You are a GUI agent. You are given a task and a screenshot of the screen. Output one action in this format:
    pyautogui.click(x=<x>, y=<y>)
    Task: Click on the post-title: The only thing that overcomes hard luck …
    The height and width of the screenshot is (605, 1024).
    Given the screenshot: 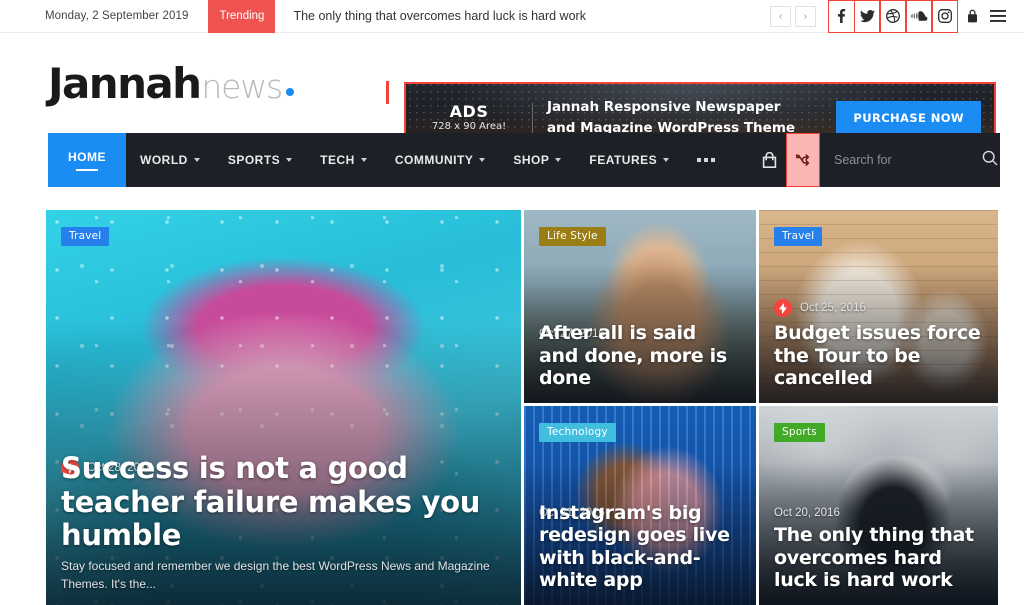 What is the action you would take?
    pyautogui.click(x=878, y=557)
    